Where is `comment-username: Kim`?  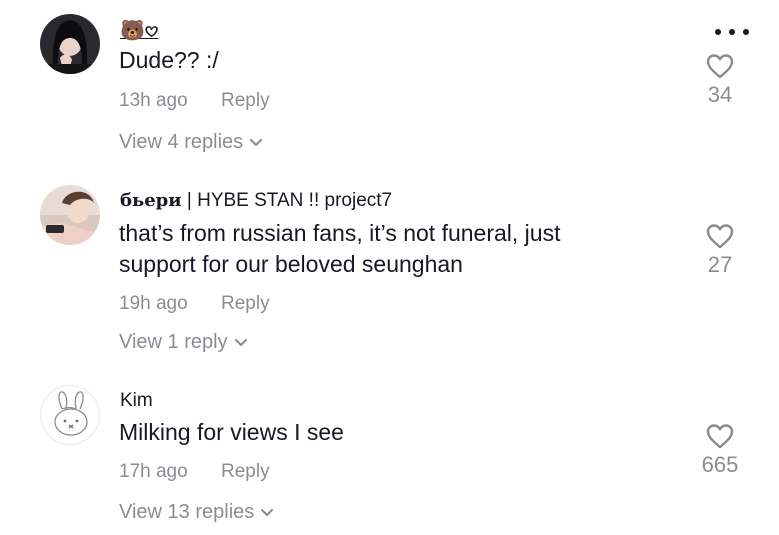 comment-username: Kim is located at coordinates (136, 401).